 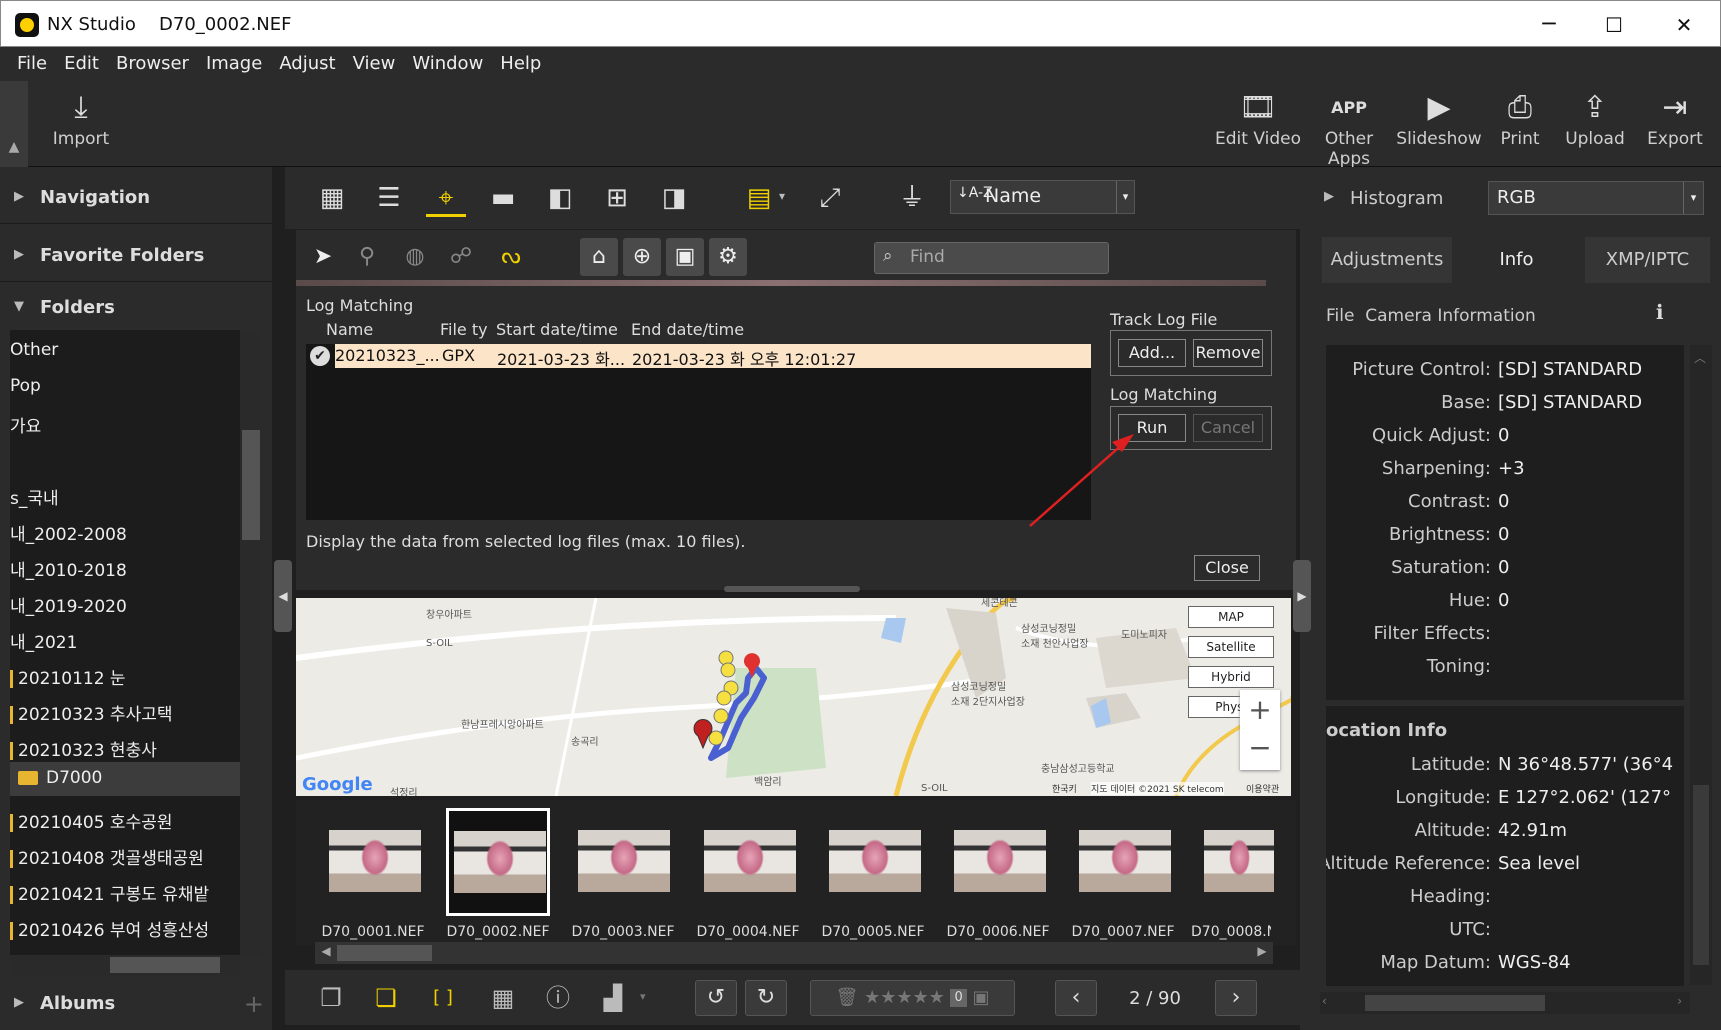 I want to click on export-button: ⇥ Export, so click(x=1675, y=124).